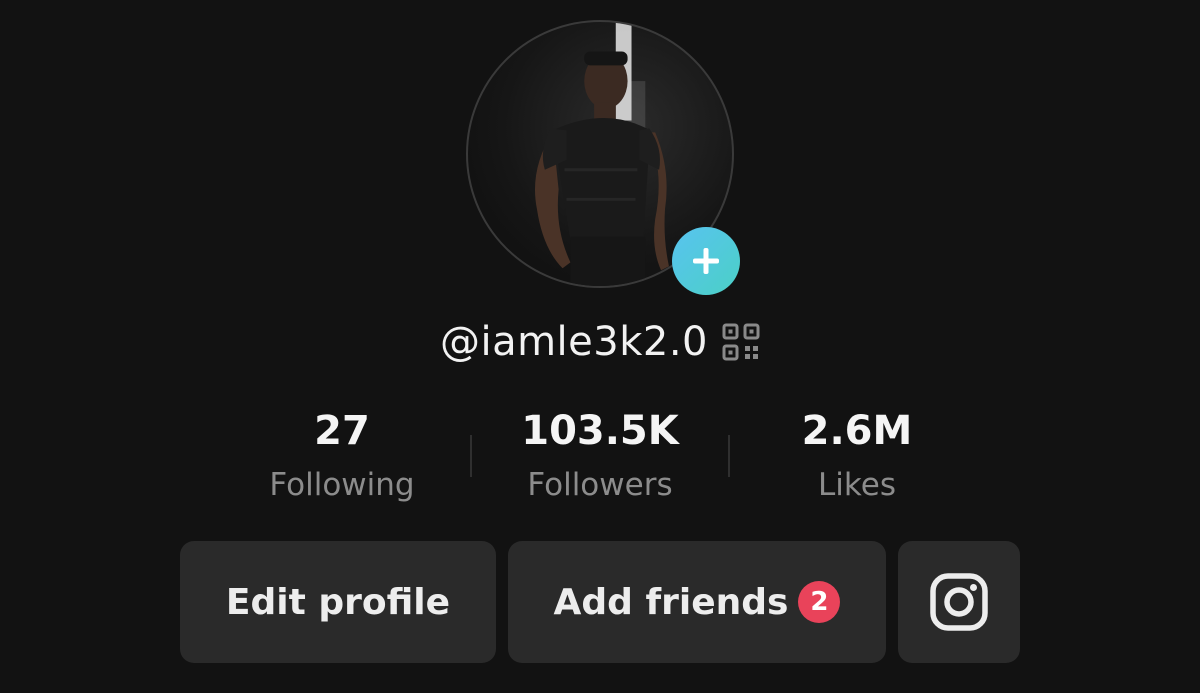 This screenshot has width=1200, height=693. I want to click on followers-count: 103.5K, so click(600, 431).